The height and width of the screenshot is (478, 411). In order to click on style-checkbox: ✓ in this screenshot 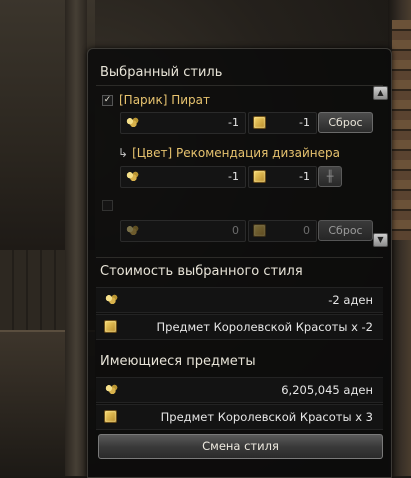, I will do `click(107, 100)`.